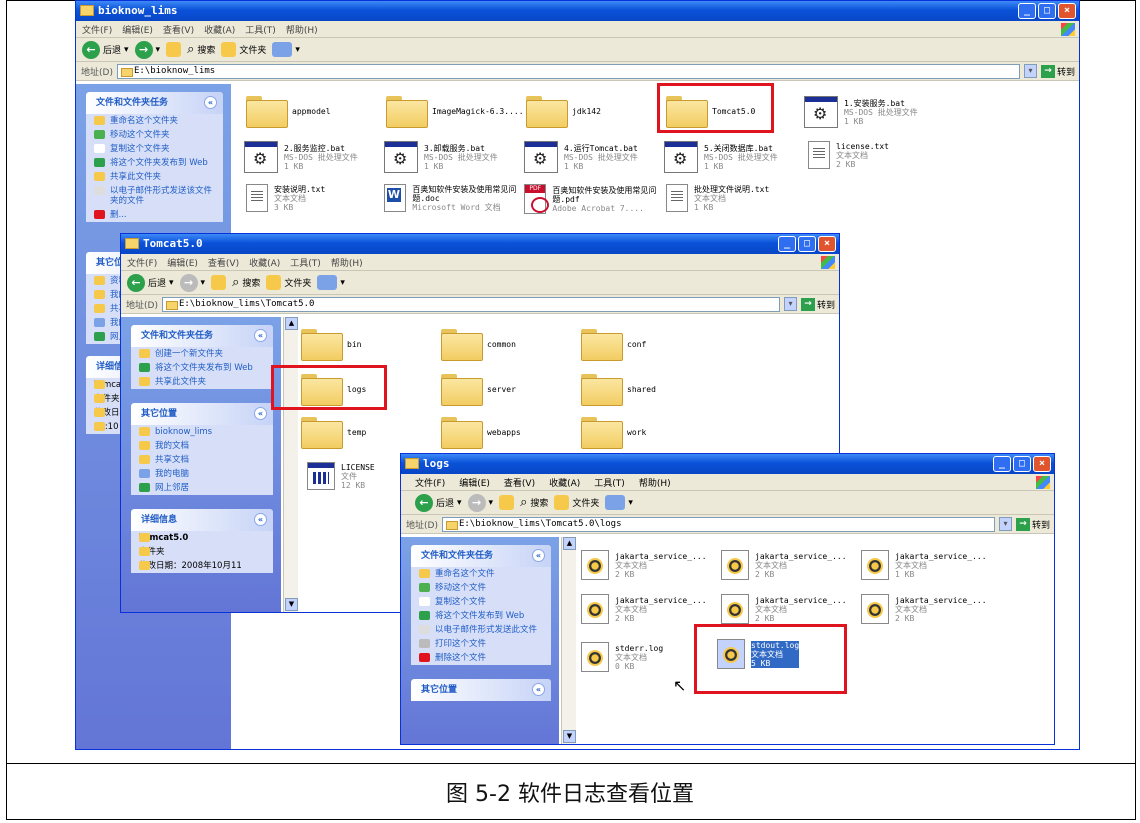  I want to click on scroll-up-button: ▲, so click(291, 323).